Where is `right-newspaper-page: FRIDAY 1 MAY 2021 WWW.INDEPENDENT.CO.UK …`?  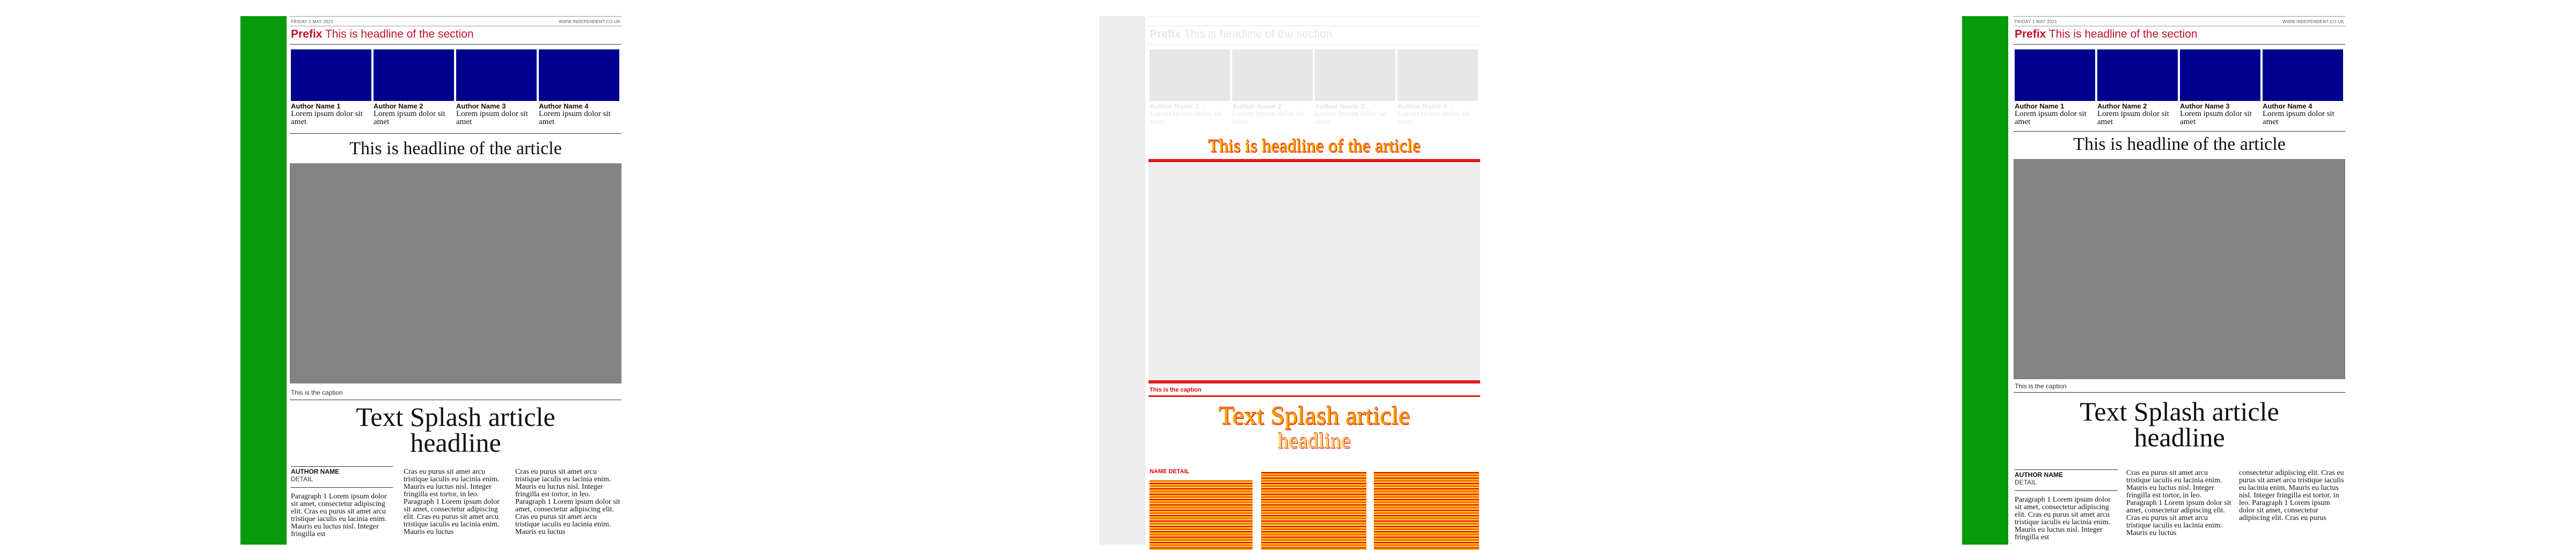 right-newspaper-page: FRIDAY 1 MAY 2021 WWW.INDEPENDENT.CO.UK … is located at coordinates (2179, 283).